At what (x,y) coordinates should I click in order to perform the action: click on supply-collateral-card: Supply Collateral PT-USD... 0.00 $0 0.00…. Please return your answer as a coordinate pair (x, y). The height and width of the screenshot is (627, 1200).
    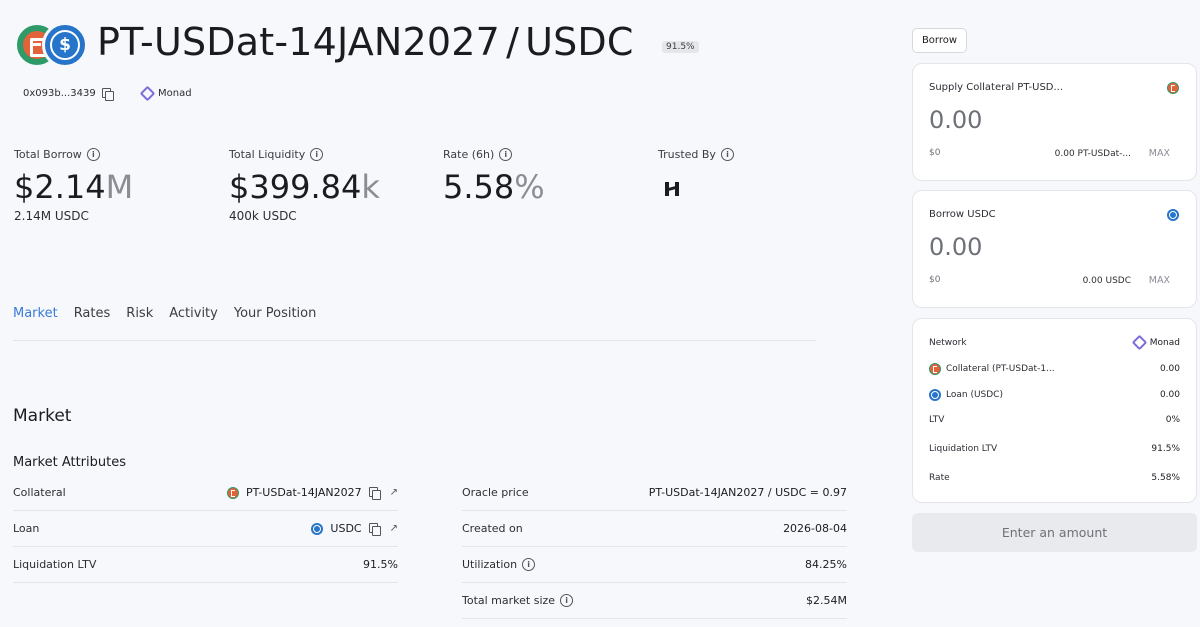
    Looking at the image, I should click on (1054, 122).